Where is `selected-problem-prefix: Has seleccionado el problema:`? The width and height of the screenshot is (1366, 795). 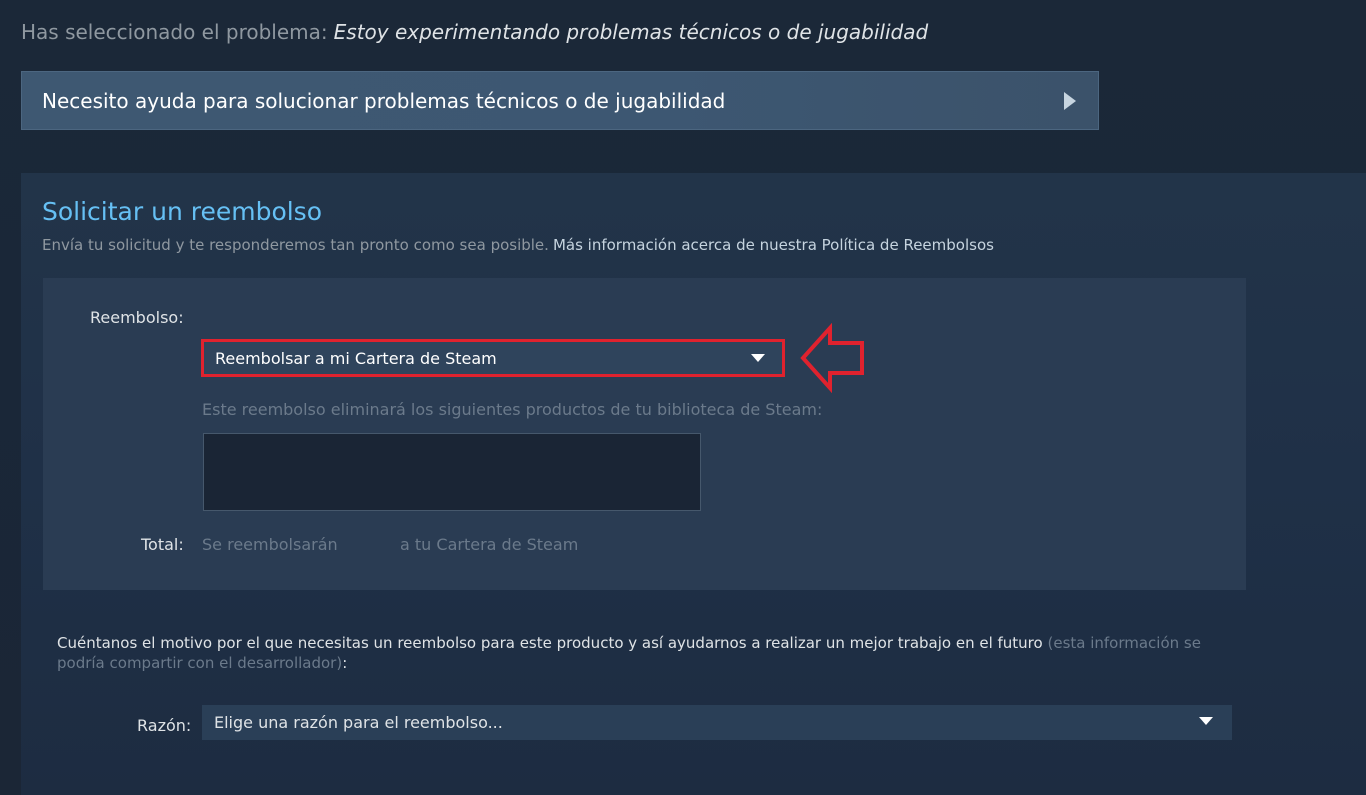 selected-problem-prefix: Has seleccionado el problema: is located at coordinates (174, 32).